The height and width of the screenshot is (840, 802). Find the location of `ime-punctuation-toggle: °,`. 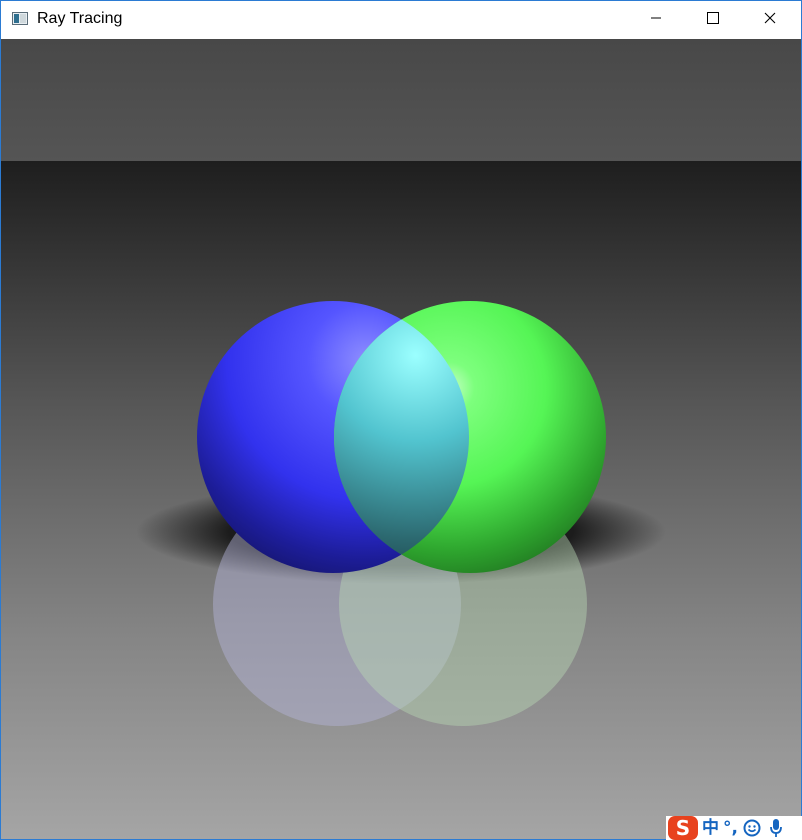

ime-punctuation-toggle: °, is located at coordinates (730, 828).